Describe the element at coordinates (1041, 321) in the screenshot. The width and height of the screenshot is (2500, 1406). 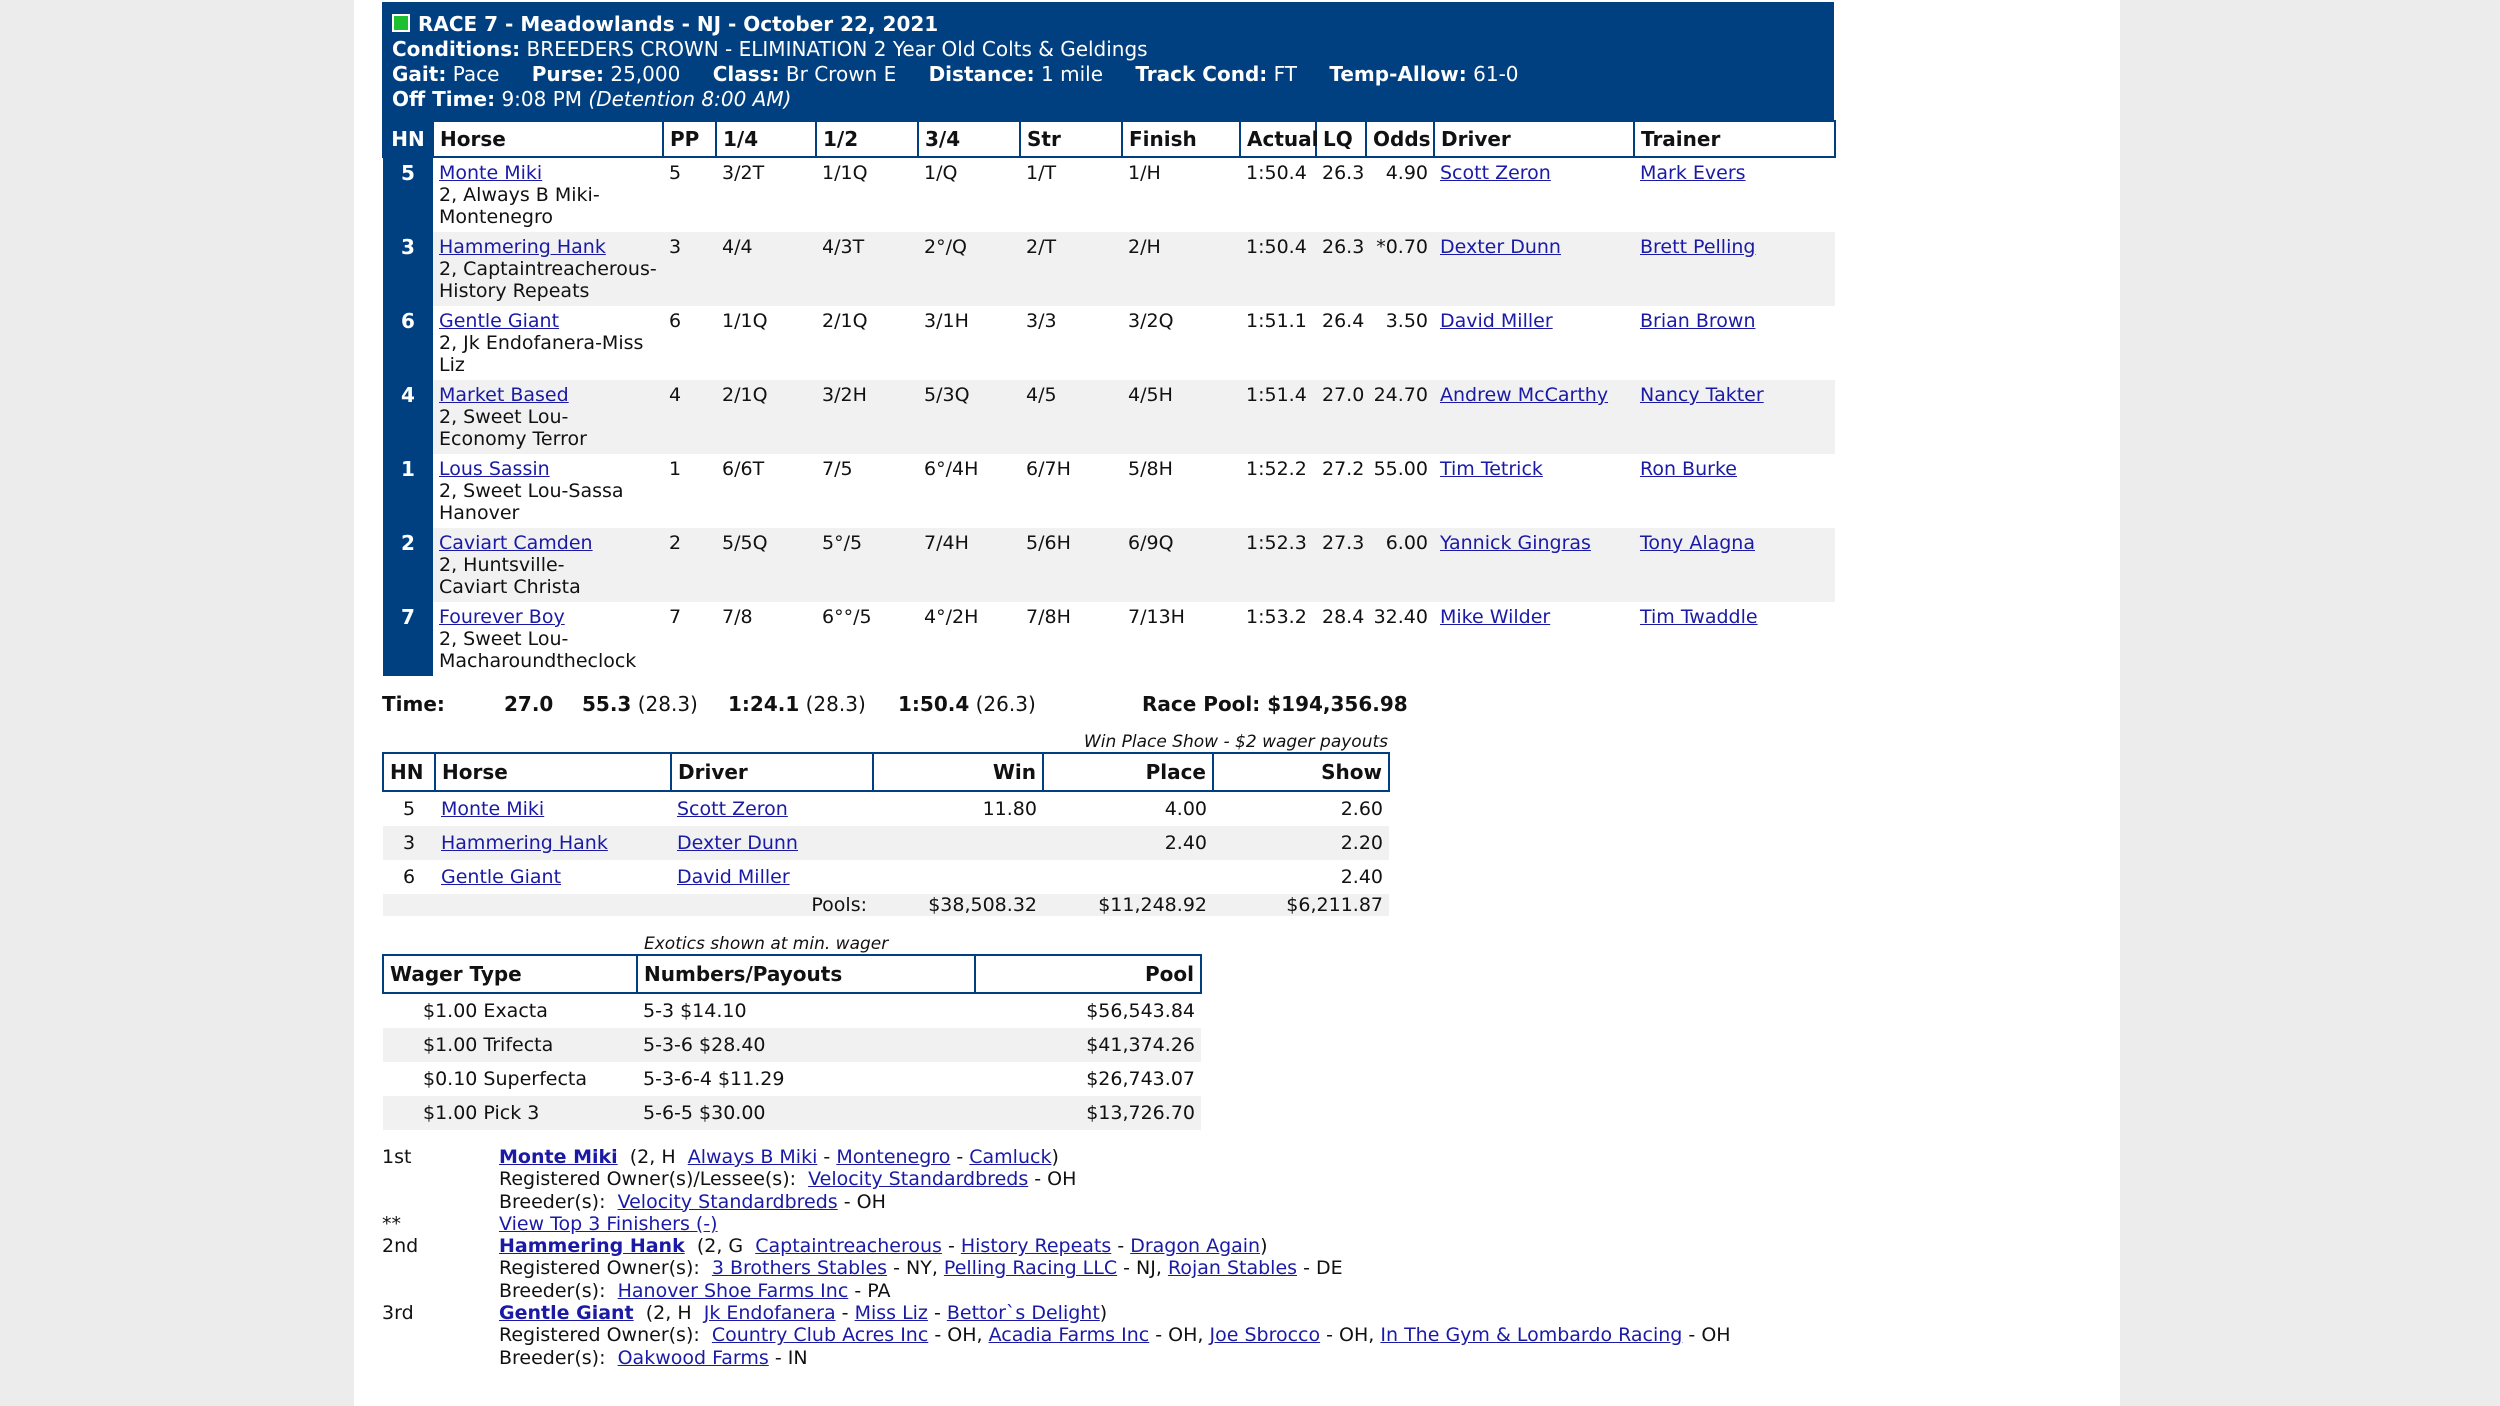
I see `str-cell: 3/3` at that location.